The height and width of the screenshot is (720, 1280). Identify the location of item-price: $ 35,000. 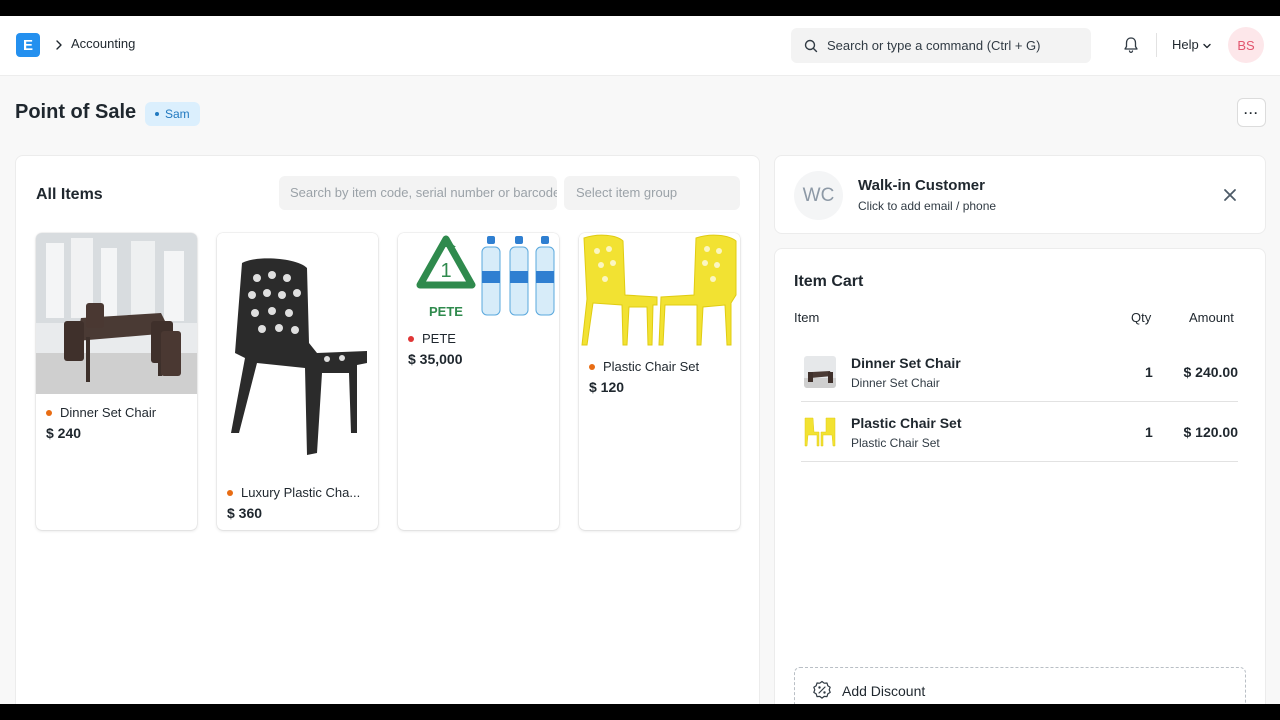
(435, 359).